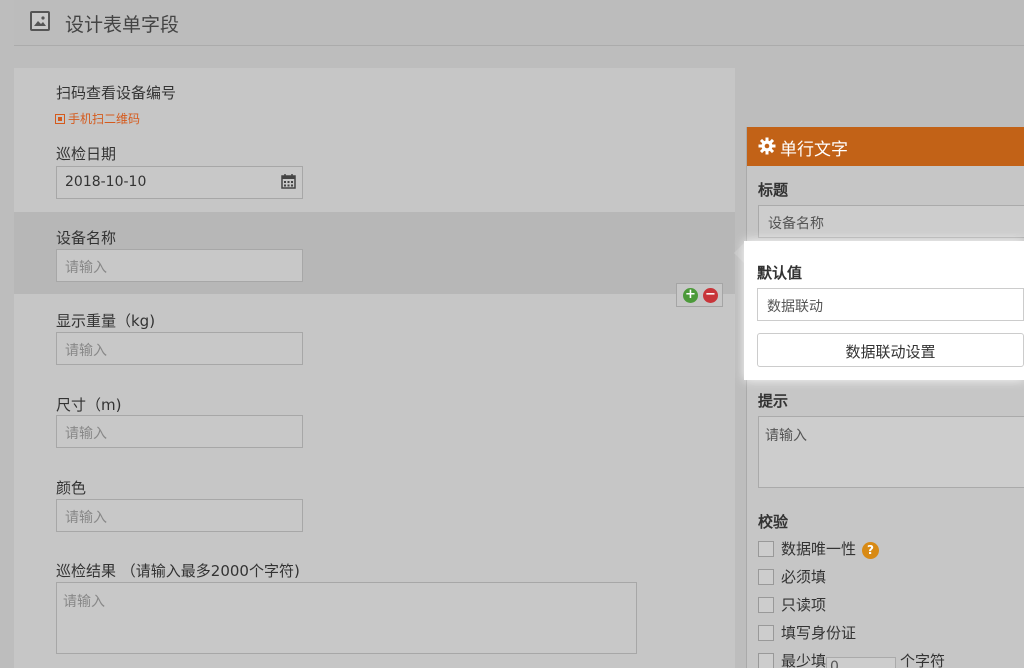 The image size is (1024, 668). I want to click on date-input: 2018-10-10, so click(179, 182).